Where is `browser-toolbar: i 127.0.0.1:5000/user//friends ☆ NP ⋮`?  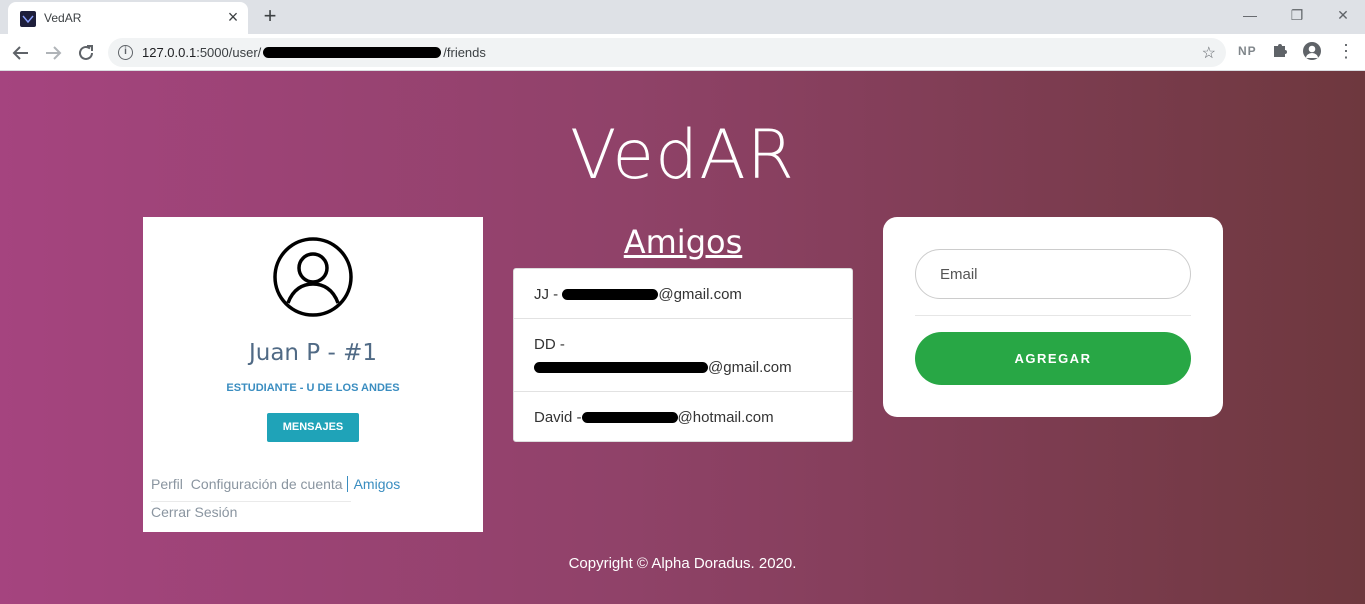
browser-toolbar: i 127.0.0.1:5000/user//friends ☆ NP ⋮ is located at coordinates (682, 52).